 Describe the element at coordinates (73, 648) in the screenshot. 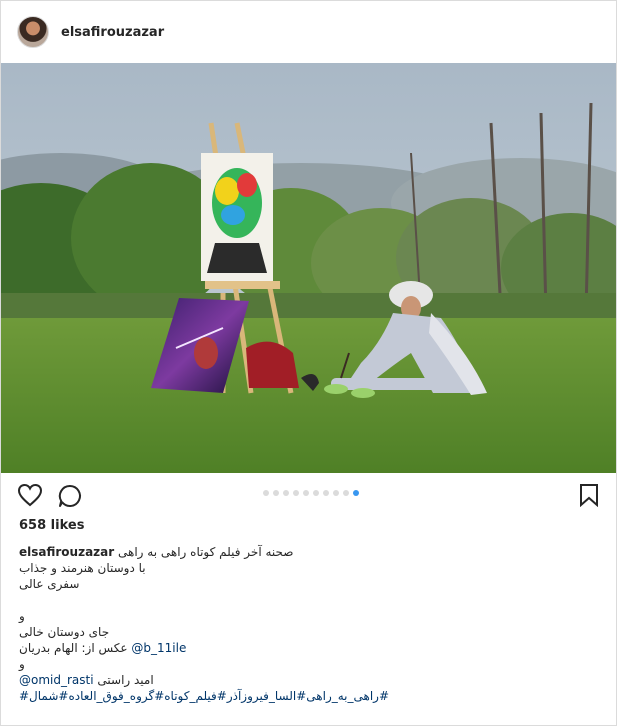

I see `photo-credit-text: عکس از: الهام بدریان` at that location.